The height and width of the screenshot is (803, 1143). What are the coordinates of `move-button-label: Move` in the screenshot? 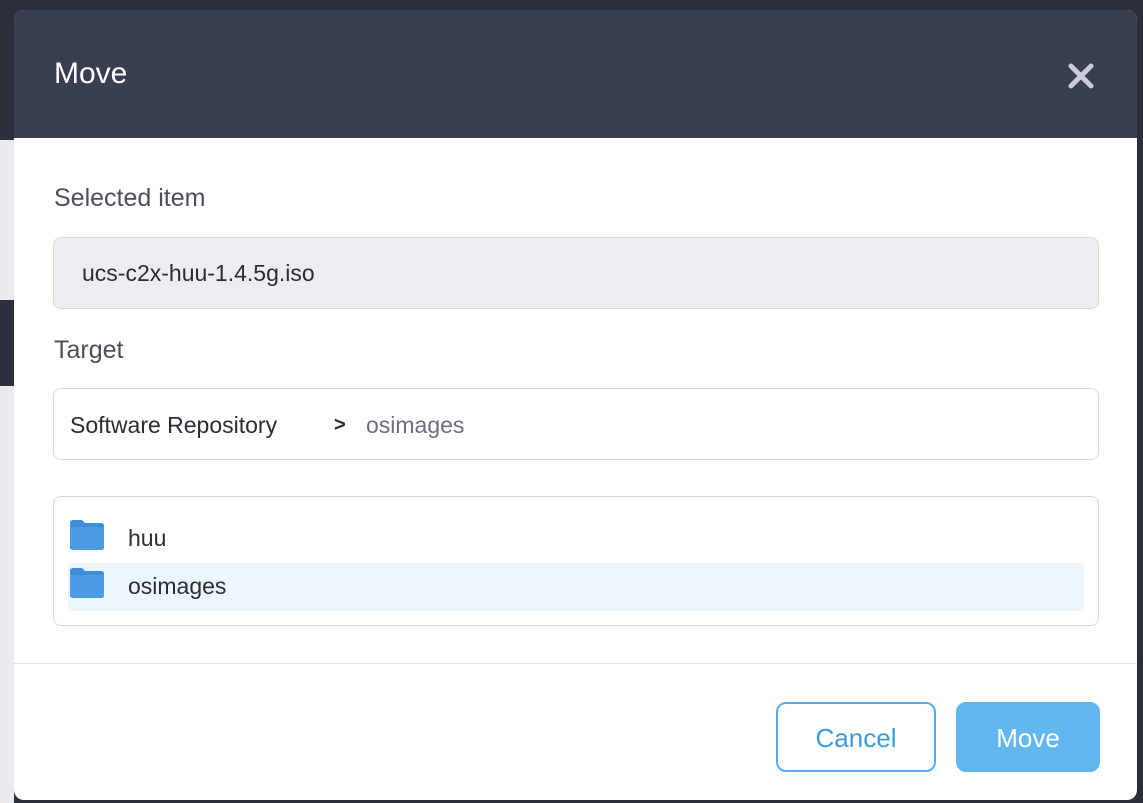 It's located at (1028, 738).